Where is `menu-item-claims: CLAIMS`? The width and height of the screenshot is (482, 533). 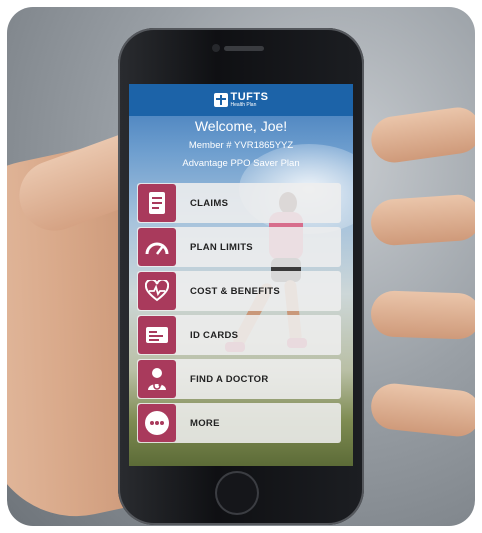 menu-item-claims: CLAIMS is located at coordinates (239, 203).